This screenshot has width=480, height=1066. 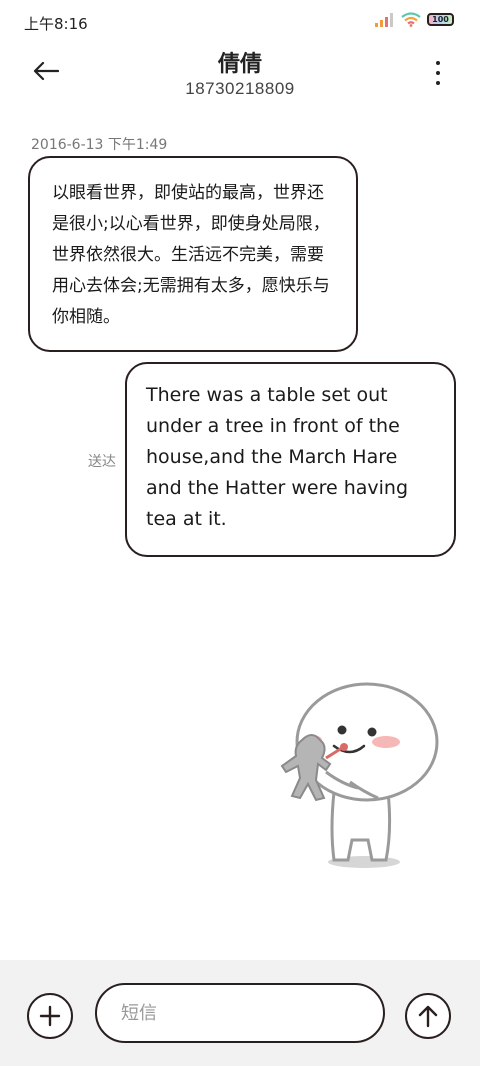 I want to click on message-input, so click(x=240, y=1013).